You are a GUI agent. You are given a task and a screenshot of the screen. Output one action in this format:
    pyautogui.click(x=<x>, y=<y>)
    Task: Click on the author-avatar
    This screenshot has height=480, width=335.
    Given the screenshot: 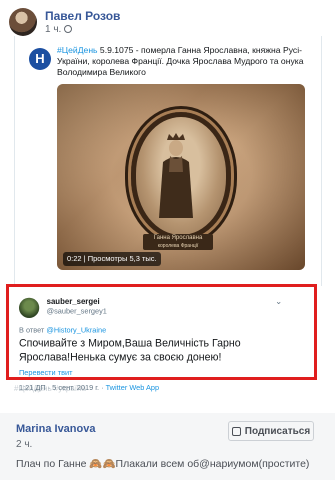 What is the action you would take?
    pyautogui.click(x=23, y=22)
    